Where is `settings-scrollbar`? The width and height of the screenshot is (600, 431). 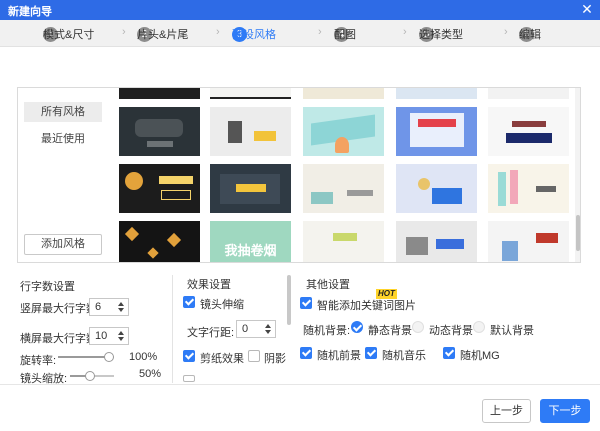
settings-scrollbar is located at coordinates (289, 300).